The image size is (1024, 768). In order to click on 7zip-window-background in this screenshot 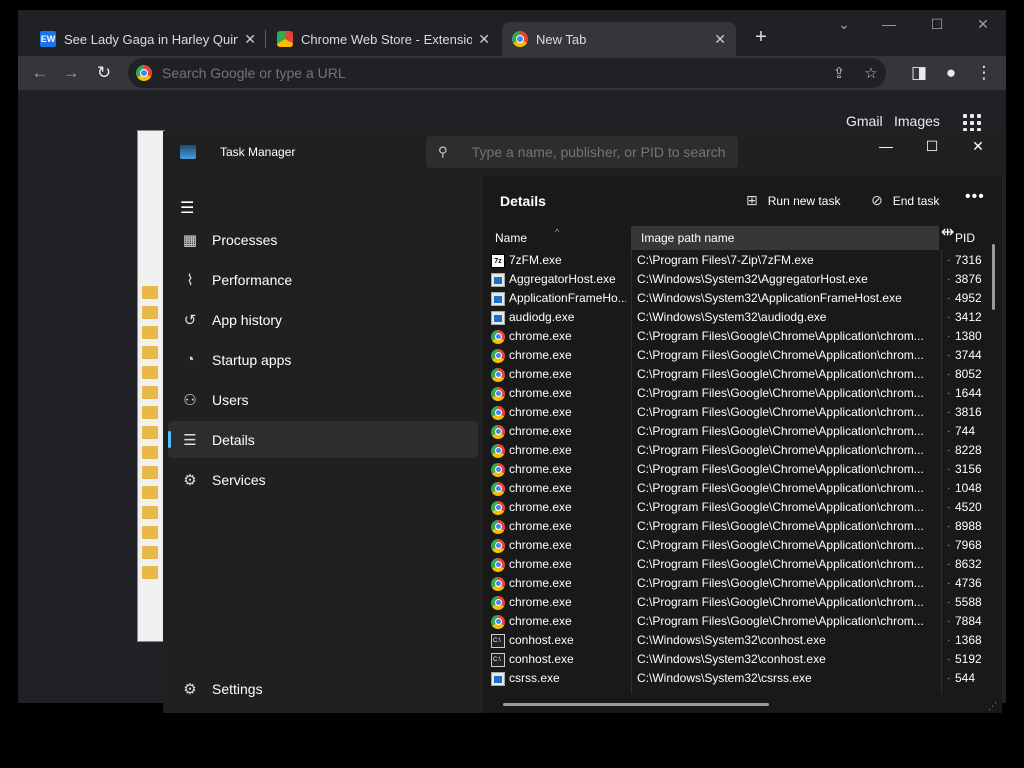, I will do `click(151, 386)`.